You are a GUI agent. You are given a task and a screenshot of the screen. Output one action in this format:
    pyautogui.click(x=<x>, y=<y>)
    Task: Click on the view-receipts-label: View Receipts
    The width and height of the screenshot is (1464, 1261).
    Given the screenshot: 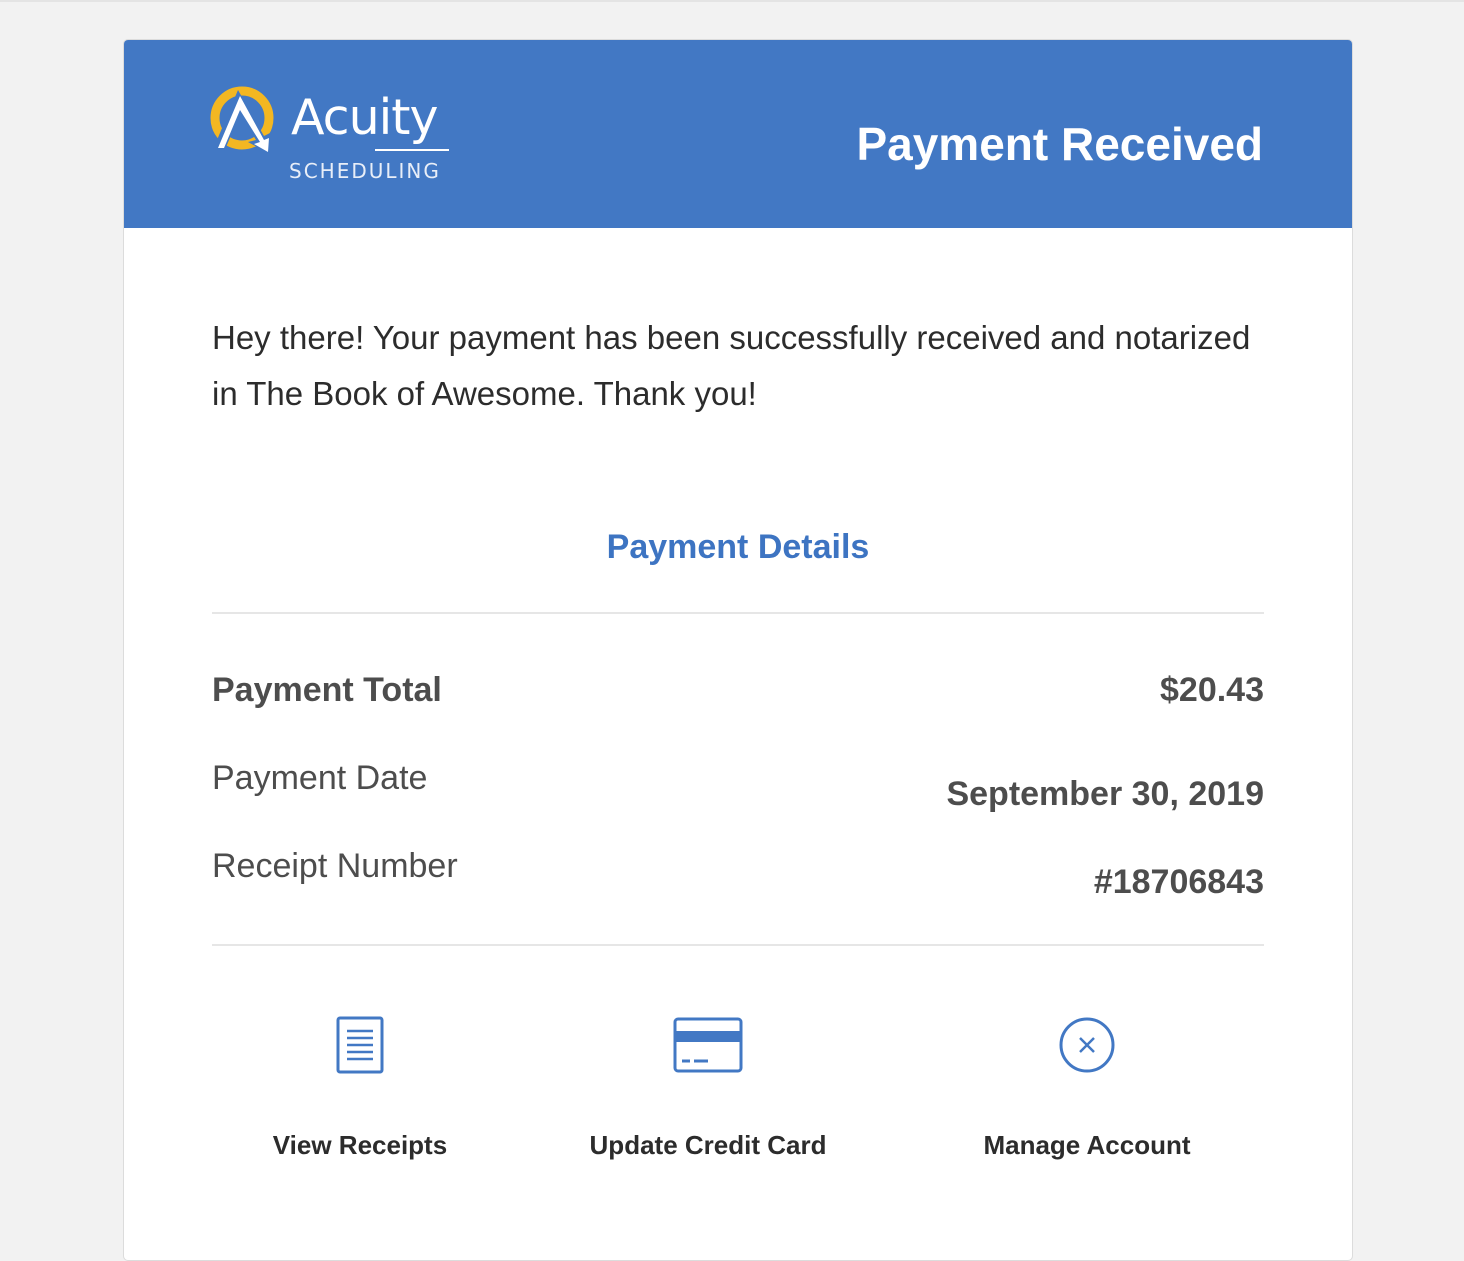 What is the action you would take?
    pyautogui.click(x=360, y=1145)
    